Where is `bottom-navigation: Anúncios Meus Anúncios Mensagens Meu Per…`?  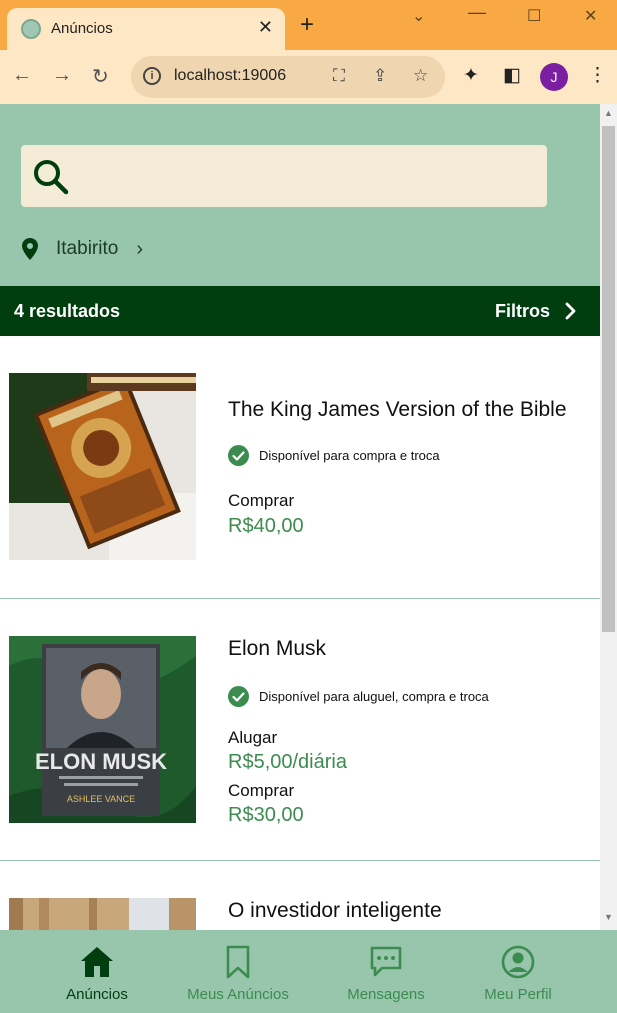
bottom-navigation: Anúncios Meus Anúncios Mensagens Meu Per… is located at coordinates (308, 971).